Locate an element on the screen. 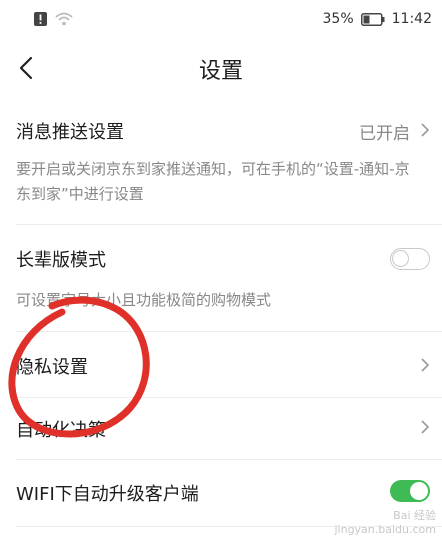  battery-icon is located at coordinates (372, 19).